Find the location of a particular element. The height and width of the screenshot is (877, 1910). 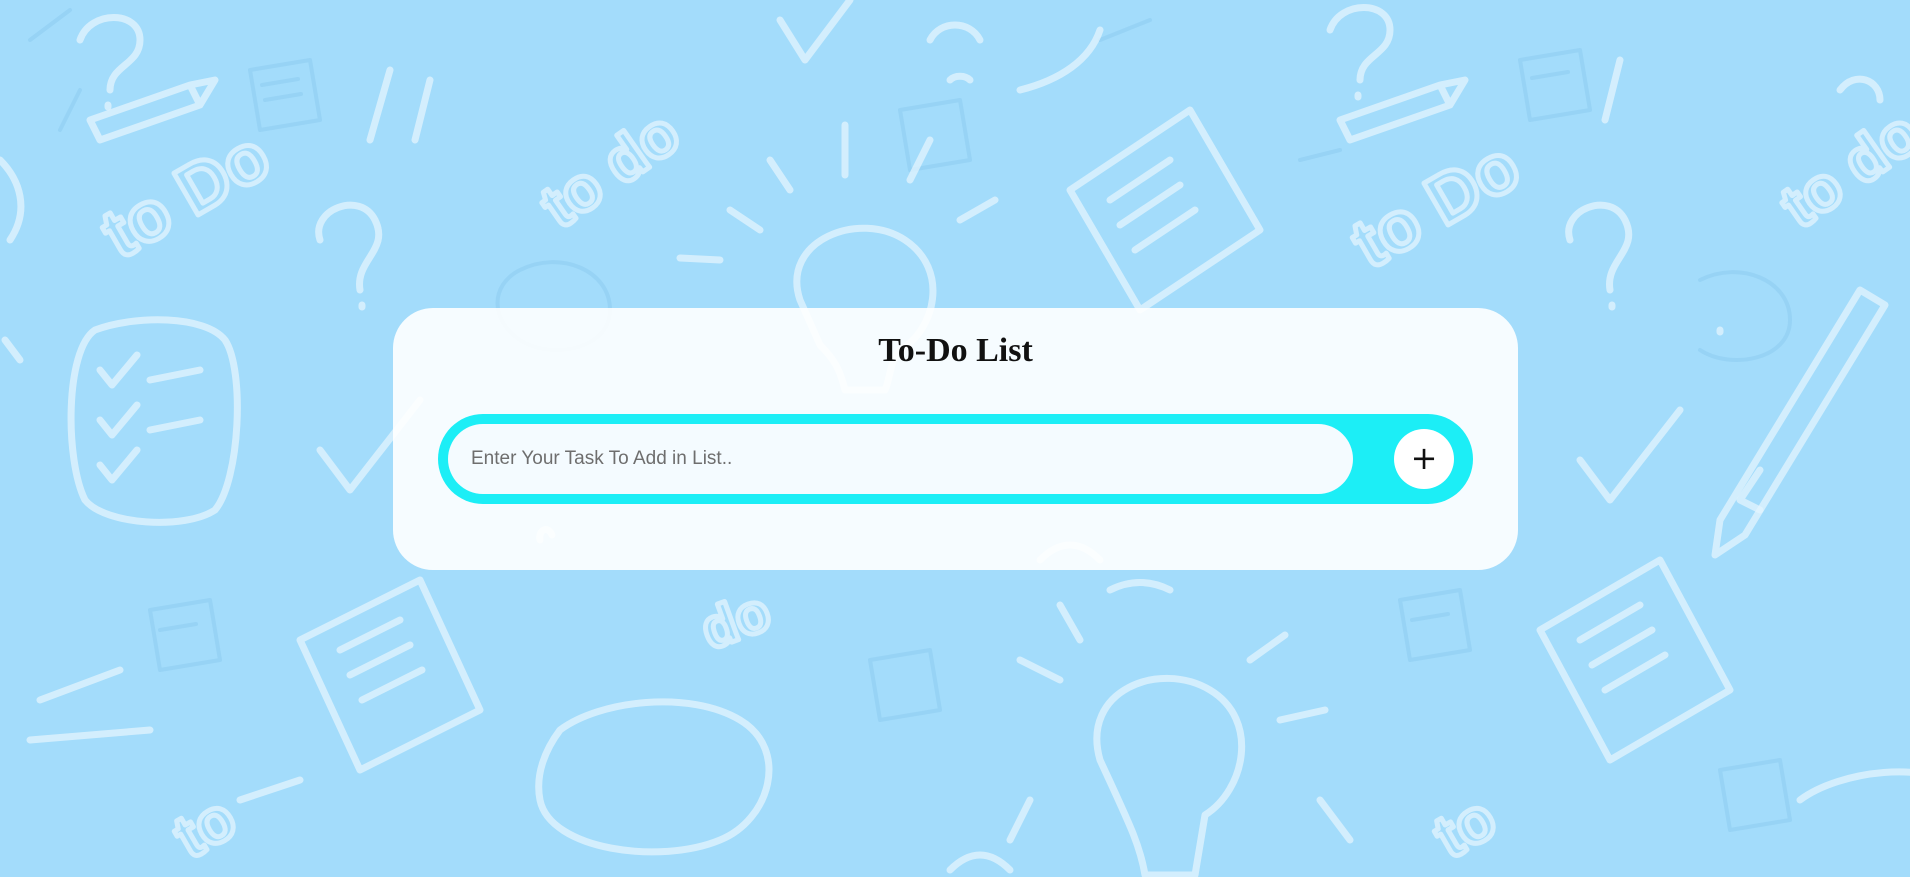

add-task-button: + is located at coordinates (1424, 459).